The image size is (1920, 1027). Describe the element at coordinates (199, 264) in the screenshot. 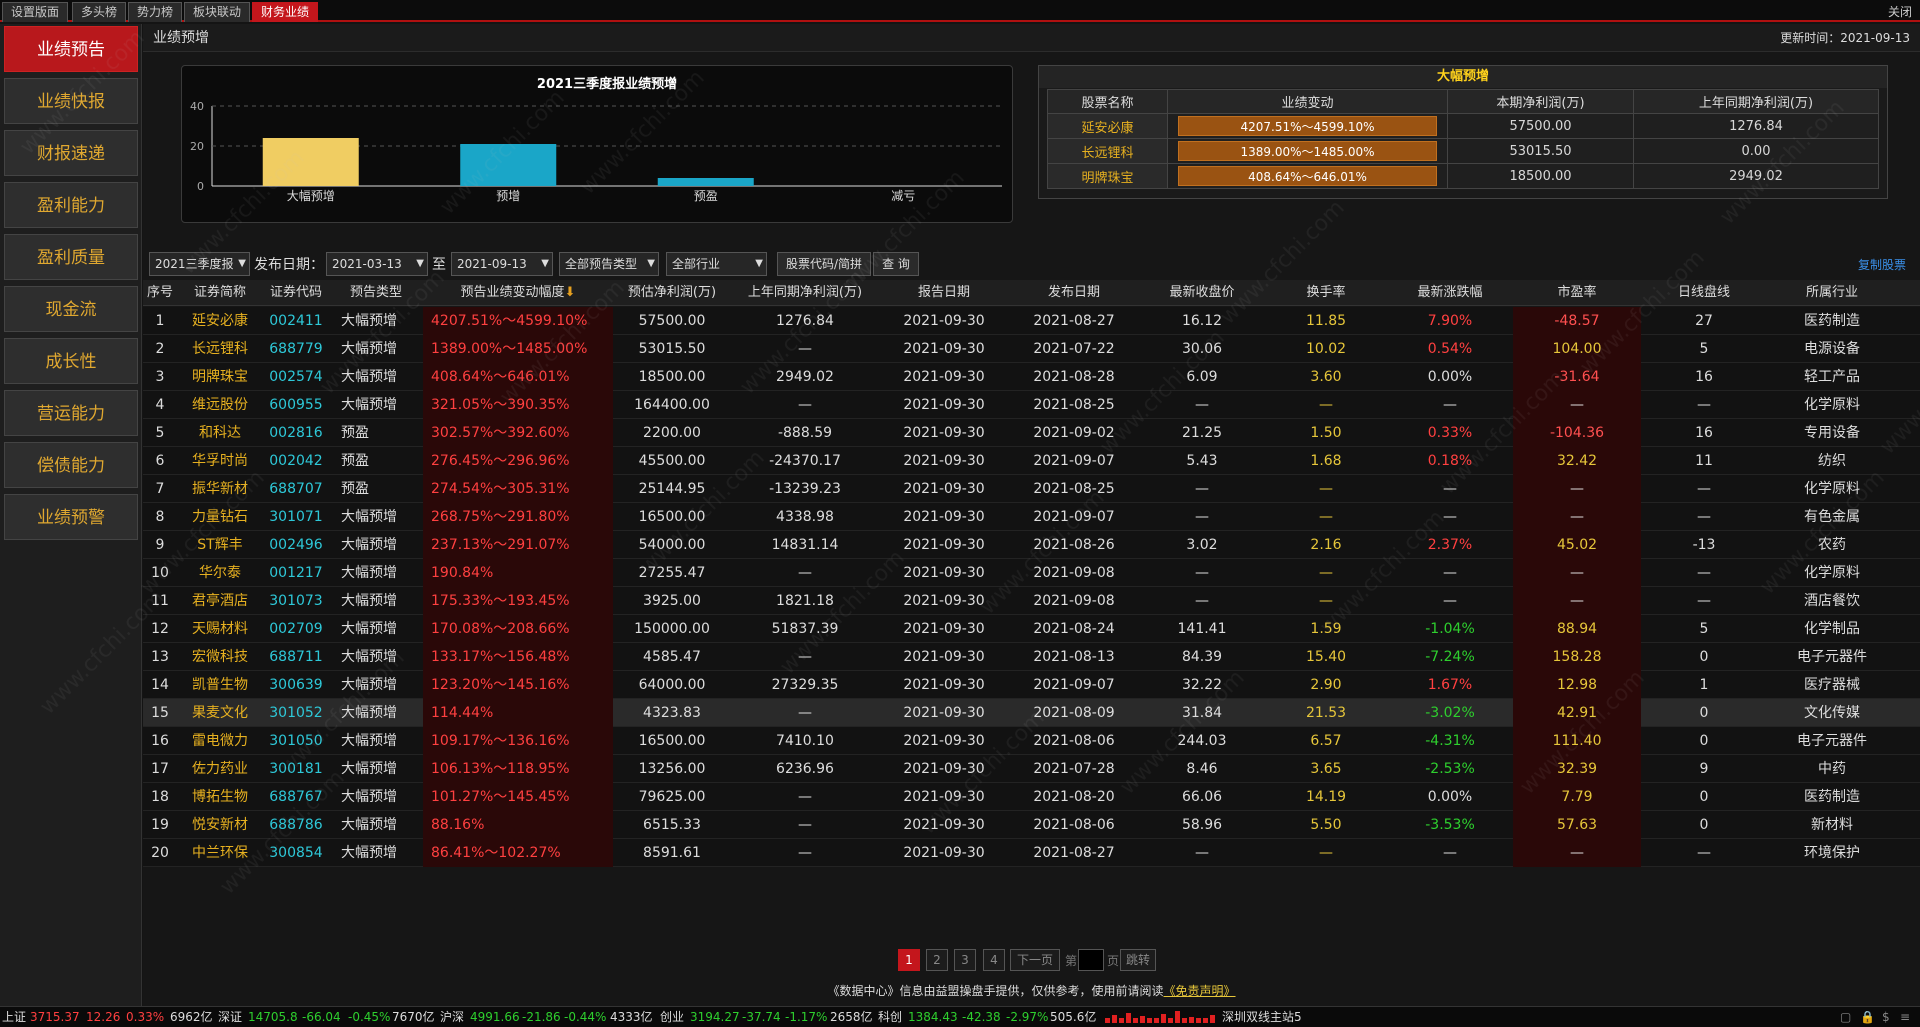

I see `period-select: 2021三季度报 ▼` at that location.